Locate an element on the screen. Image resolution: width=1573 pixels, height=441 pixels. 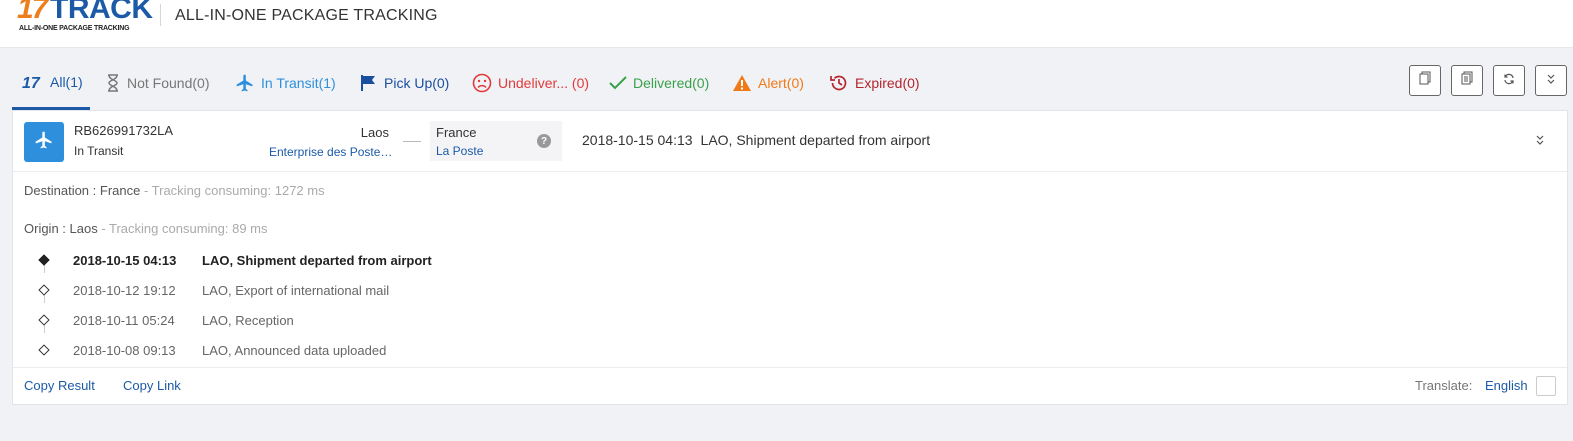
chevron-down-icon is located at coordinates (1540, 140).